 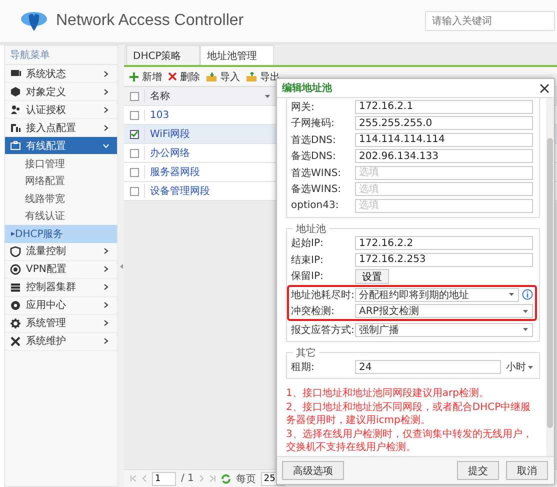 What do you see at coordinates (61, 146) in the screenshot?
I see `sidebar-item: 有线配置` at bounding box center [61, 146].